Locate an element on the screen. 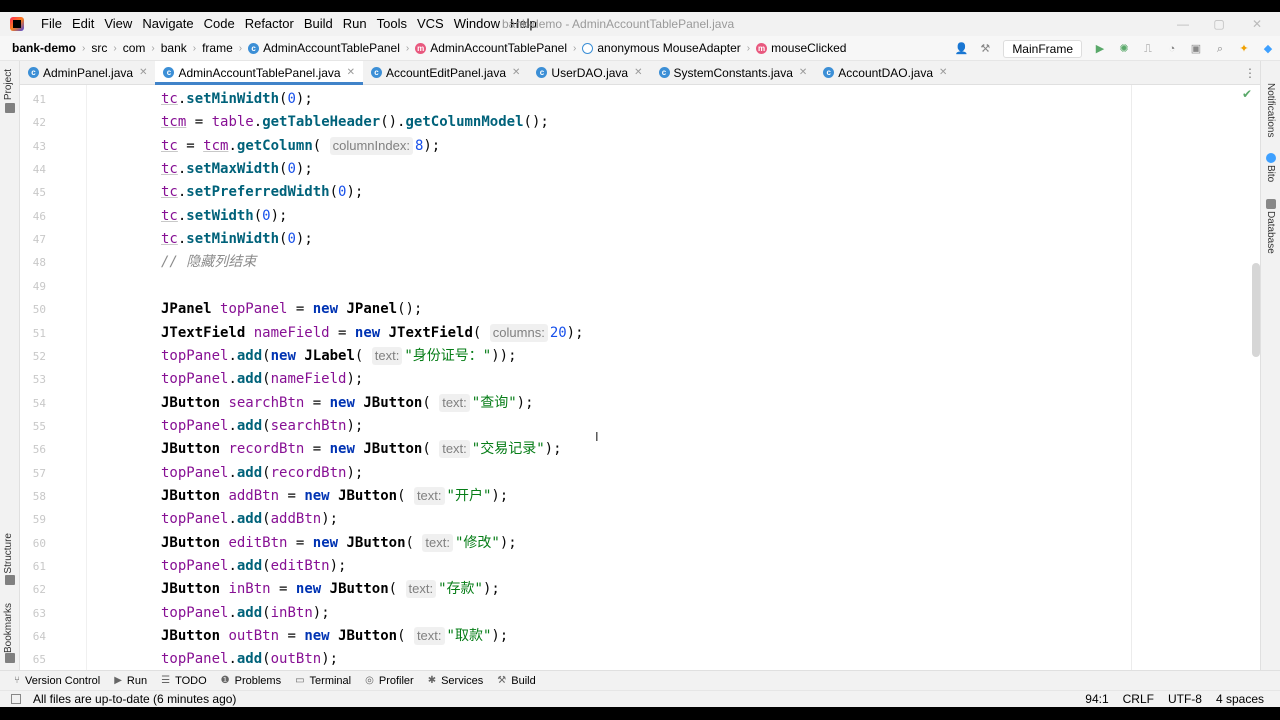  bito-tool-label: Bito is located at coordinates (1270, 173).